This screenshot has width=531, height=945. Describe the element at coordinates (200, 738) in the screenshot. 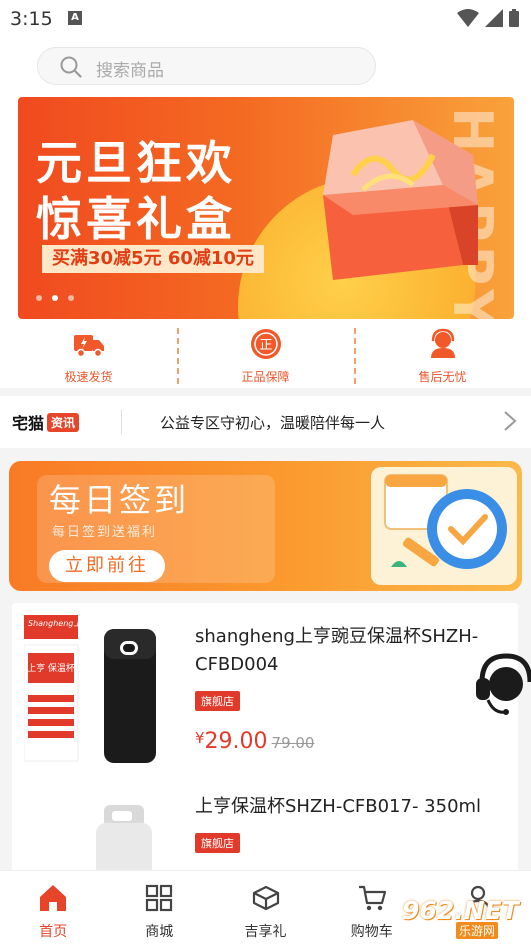

I see `price-currency: ¥` at that location.